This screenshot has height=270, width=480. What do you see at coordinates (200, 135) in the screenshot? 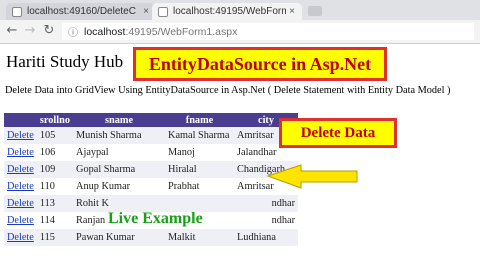
I see `cell-fname: Kamal Sharma` at bounding box center [200, 135].